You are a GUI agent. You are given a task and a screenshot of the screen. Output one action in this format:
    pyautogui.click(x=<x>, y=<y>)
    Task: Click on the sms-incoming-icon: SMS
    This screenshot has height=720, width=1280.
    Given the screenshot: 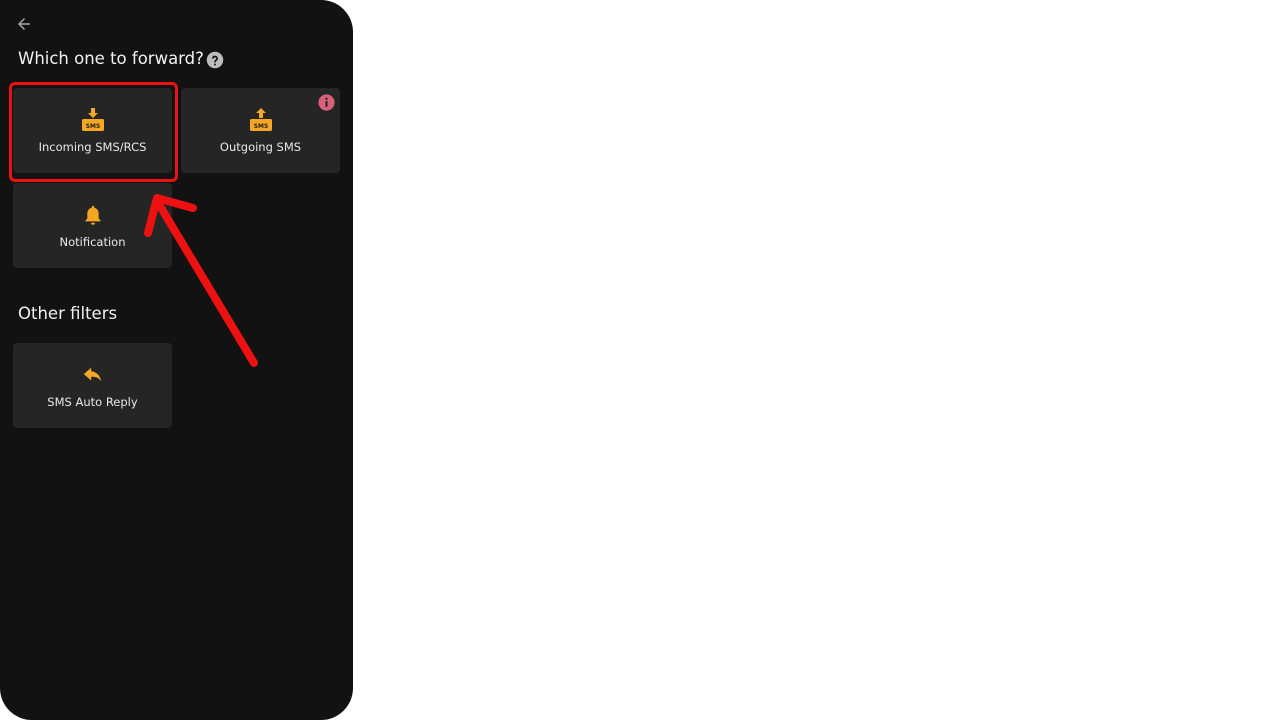 What is the action you would take?
    pyautogui.click(x=93, y=120)
    